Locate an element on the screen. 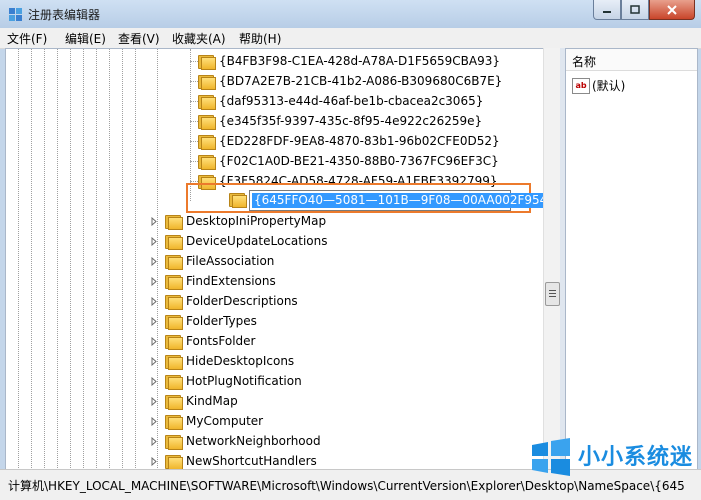 This screenshot has width=701, height=500. tree-key-label: HideDesktopIcons is located at coordinates (240, 361).